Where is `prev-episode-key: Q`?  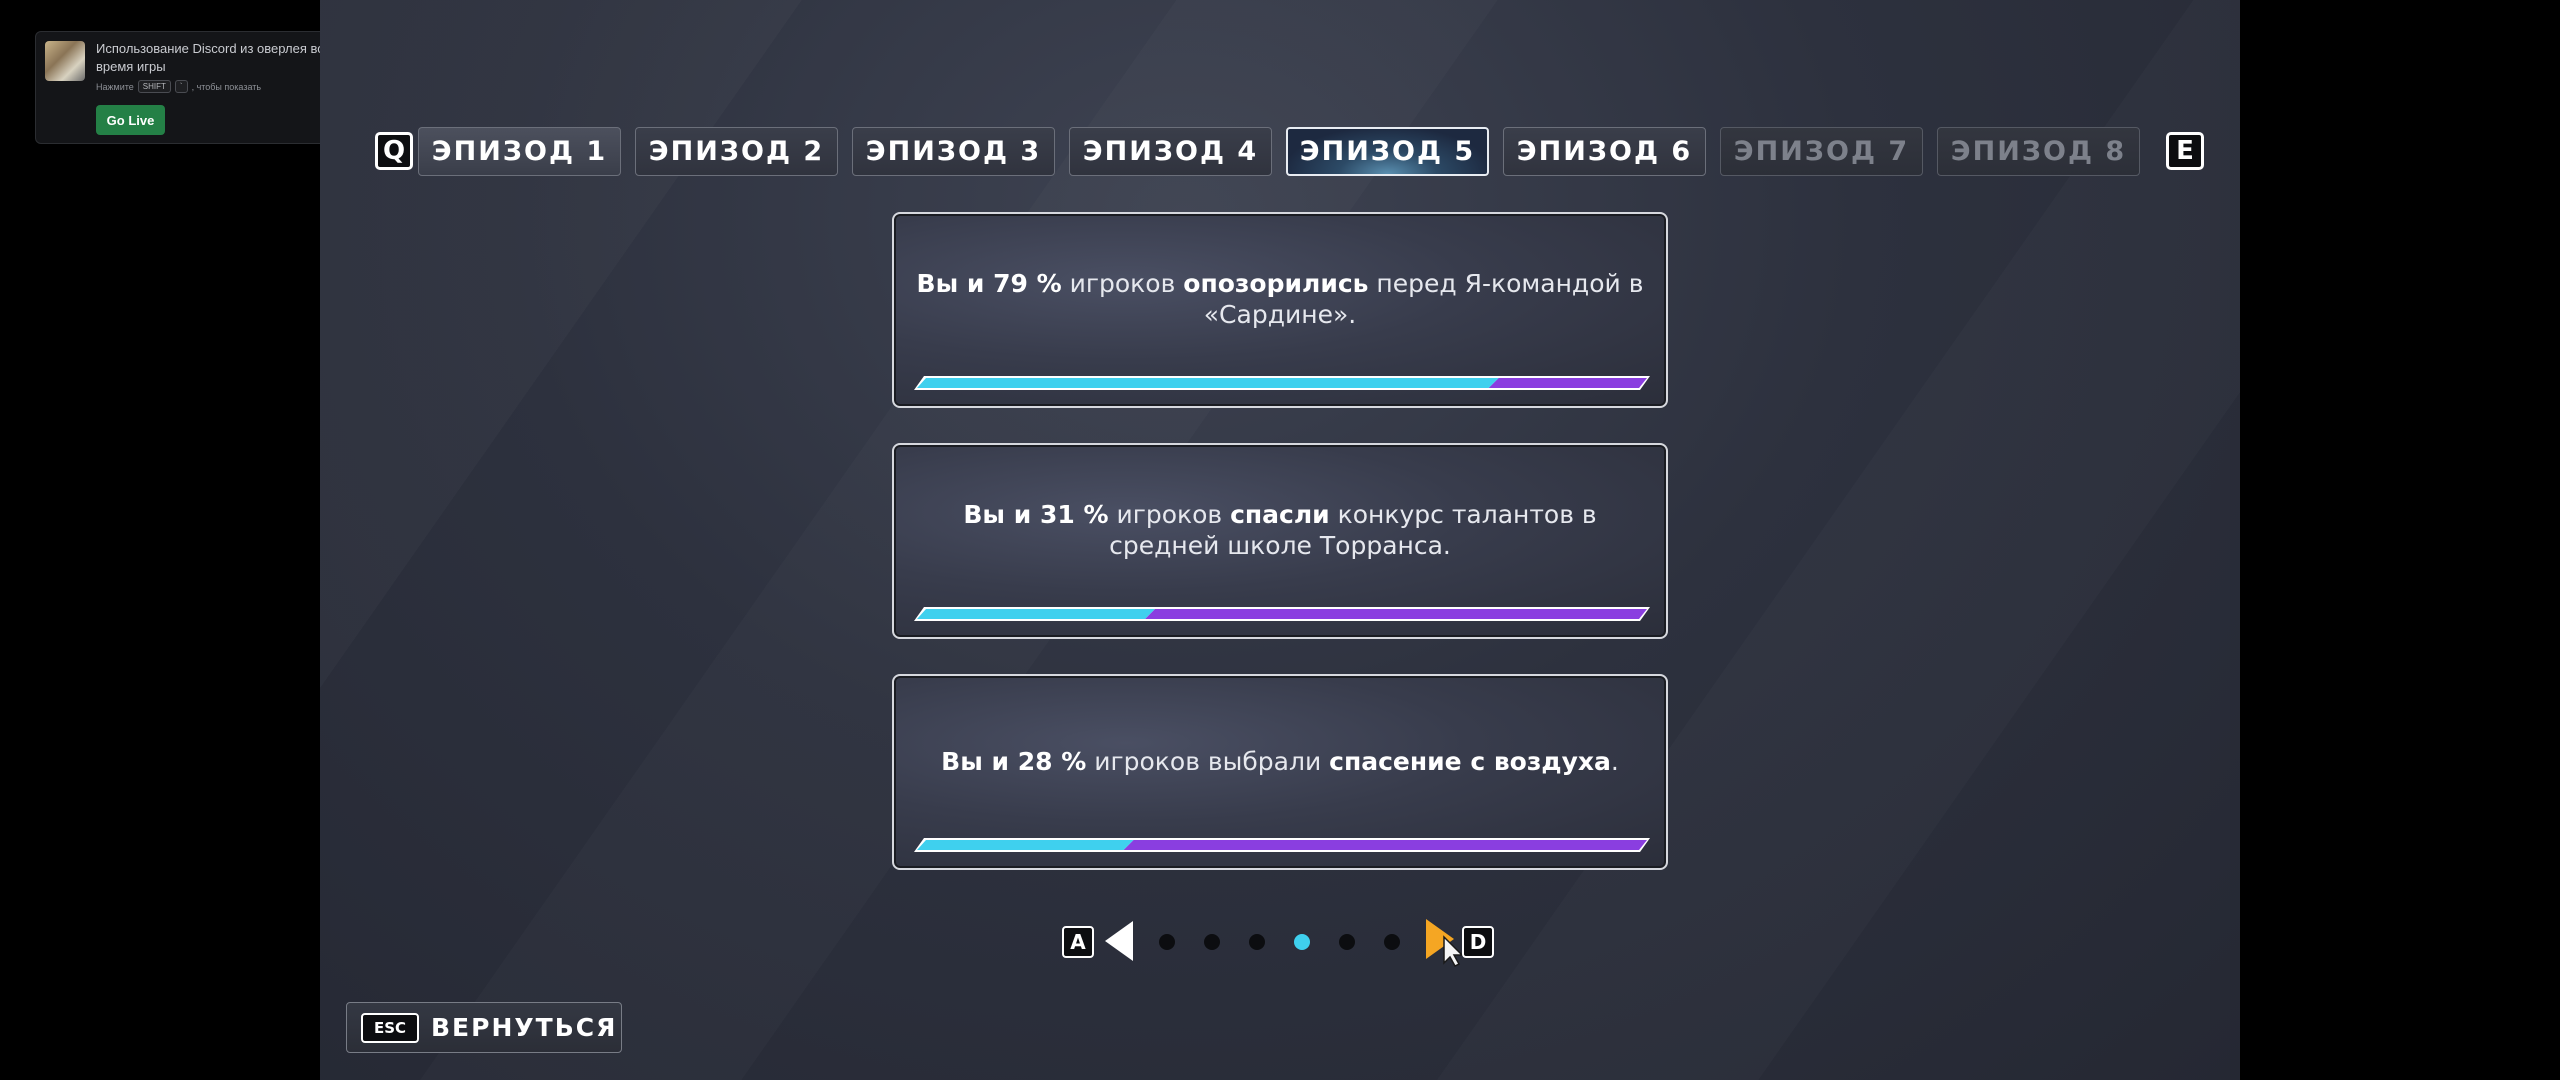
prev-episode-key: Q is located at coordinates (394, 151).